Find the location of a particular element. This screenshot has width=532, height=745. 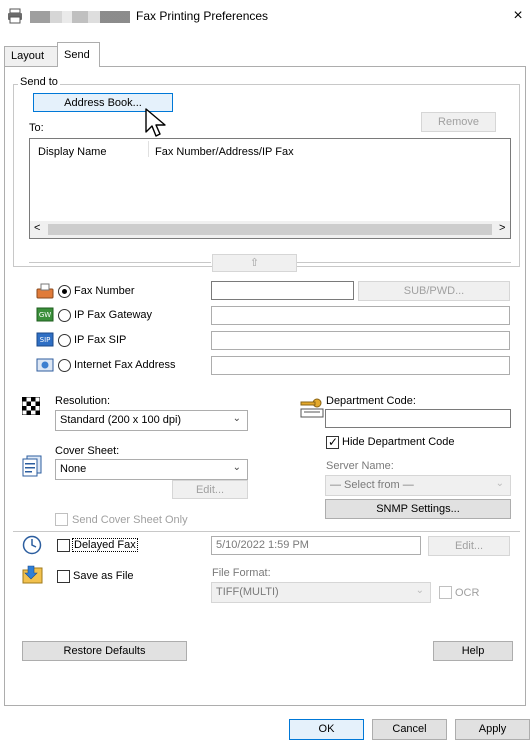

redacted-printer-name is located at coordinates (80, 17).